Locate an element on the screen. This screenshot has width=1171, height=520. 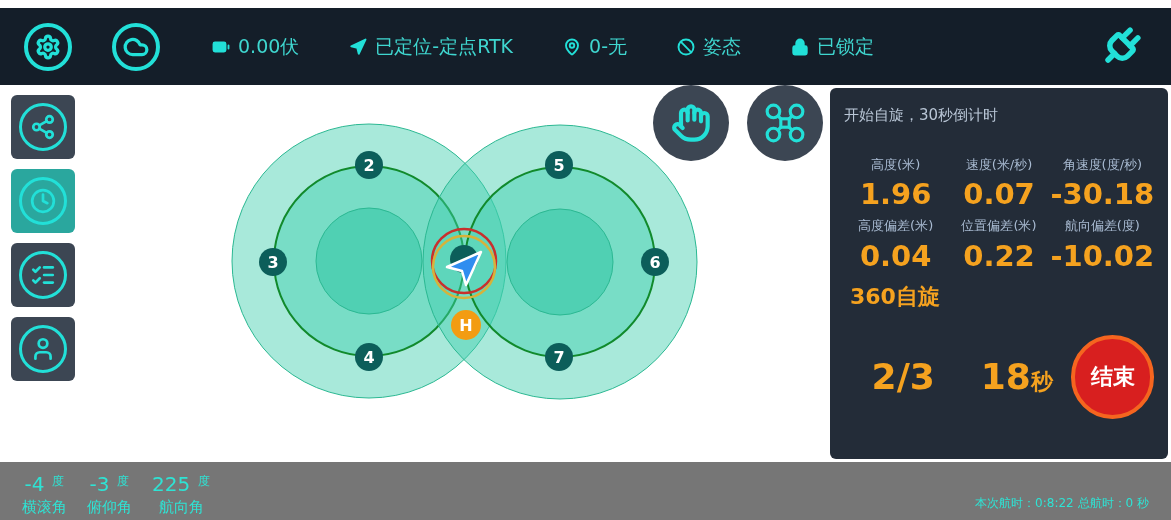
metric-value: 0.04 is located at coordinates (895, 256).